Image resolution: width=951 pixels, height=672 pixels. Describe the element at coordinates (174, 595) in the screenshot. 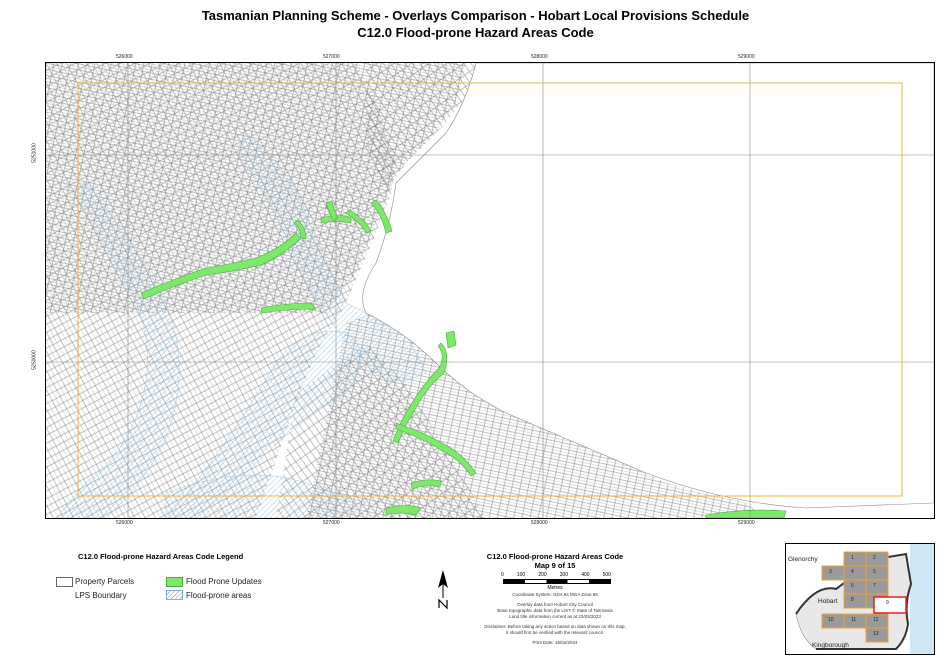

I see `blue-hatch-swatch` at that location.